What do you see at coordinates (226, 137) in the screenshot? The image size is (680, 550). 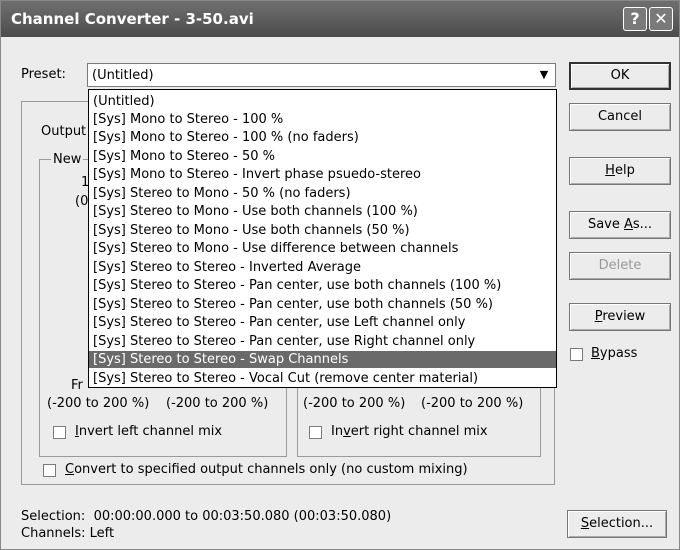 I see `preset-option: [Sys] Mono to Stereo - 100 % (no faders)` at bounding box center [226, 137].